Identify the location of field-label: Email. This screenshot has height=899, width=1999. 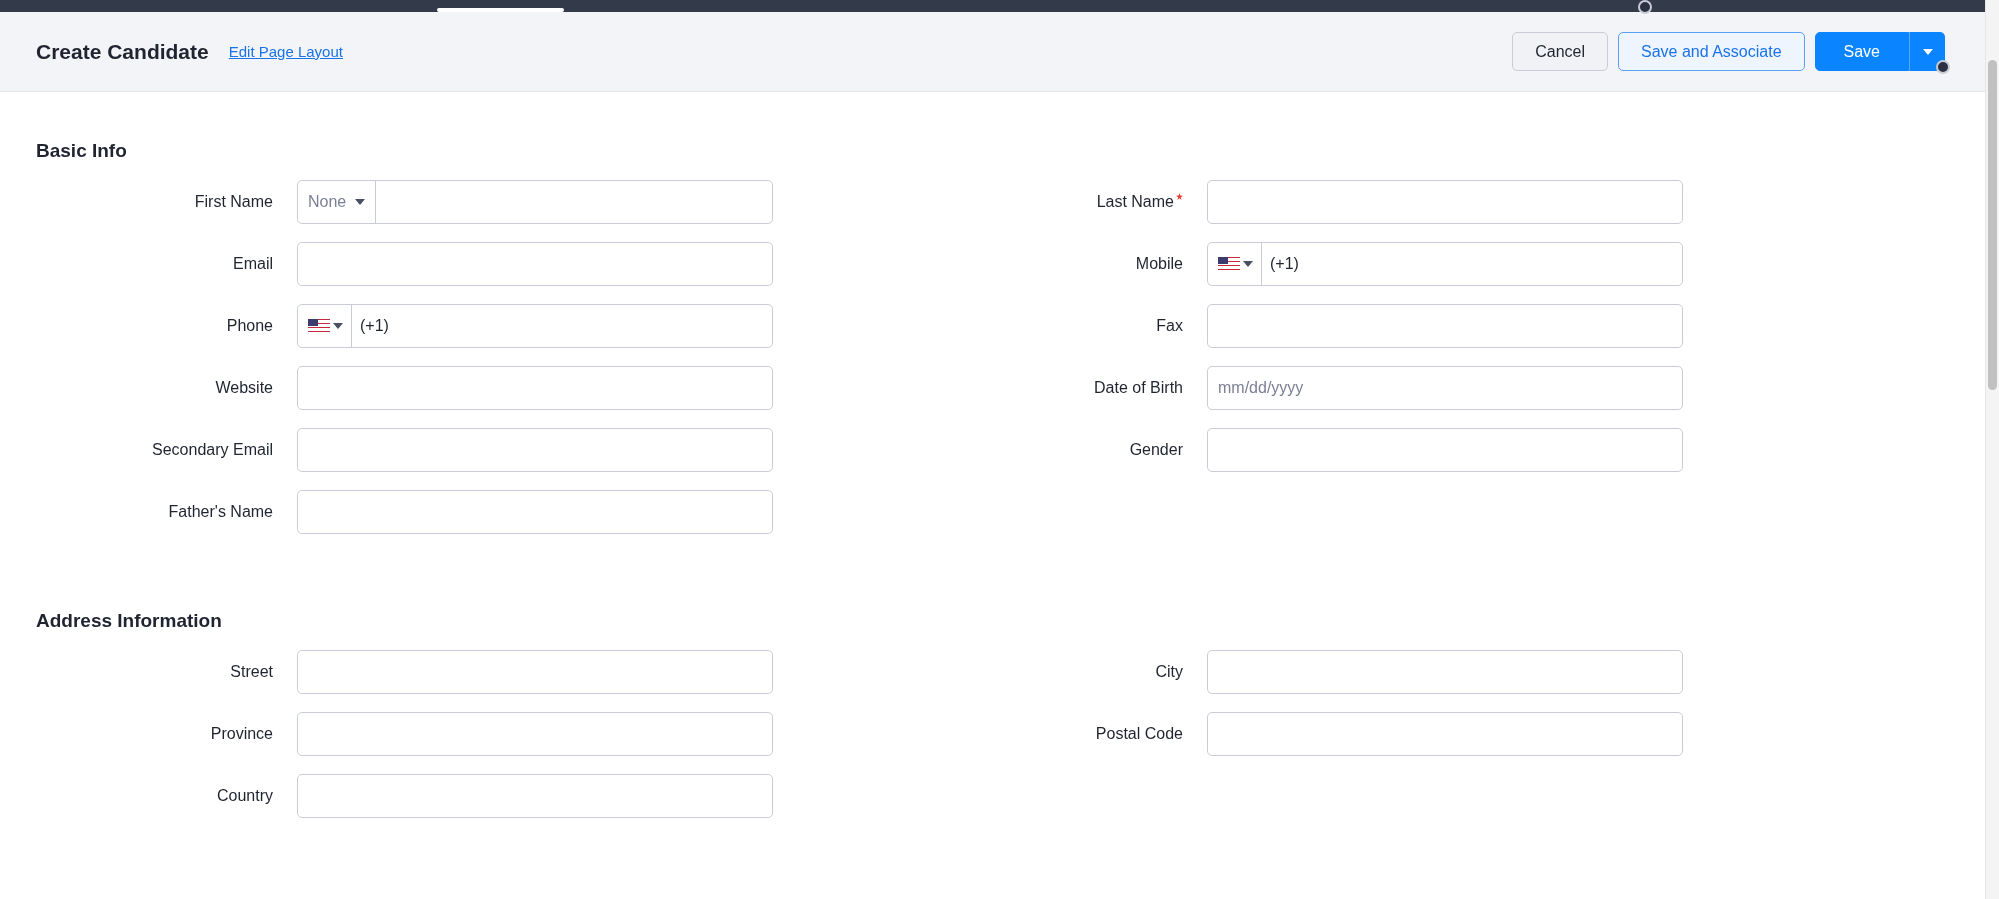
(253, 264).